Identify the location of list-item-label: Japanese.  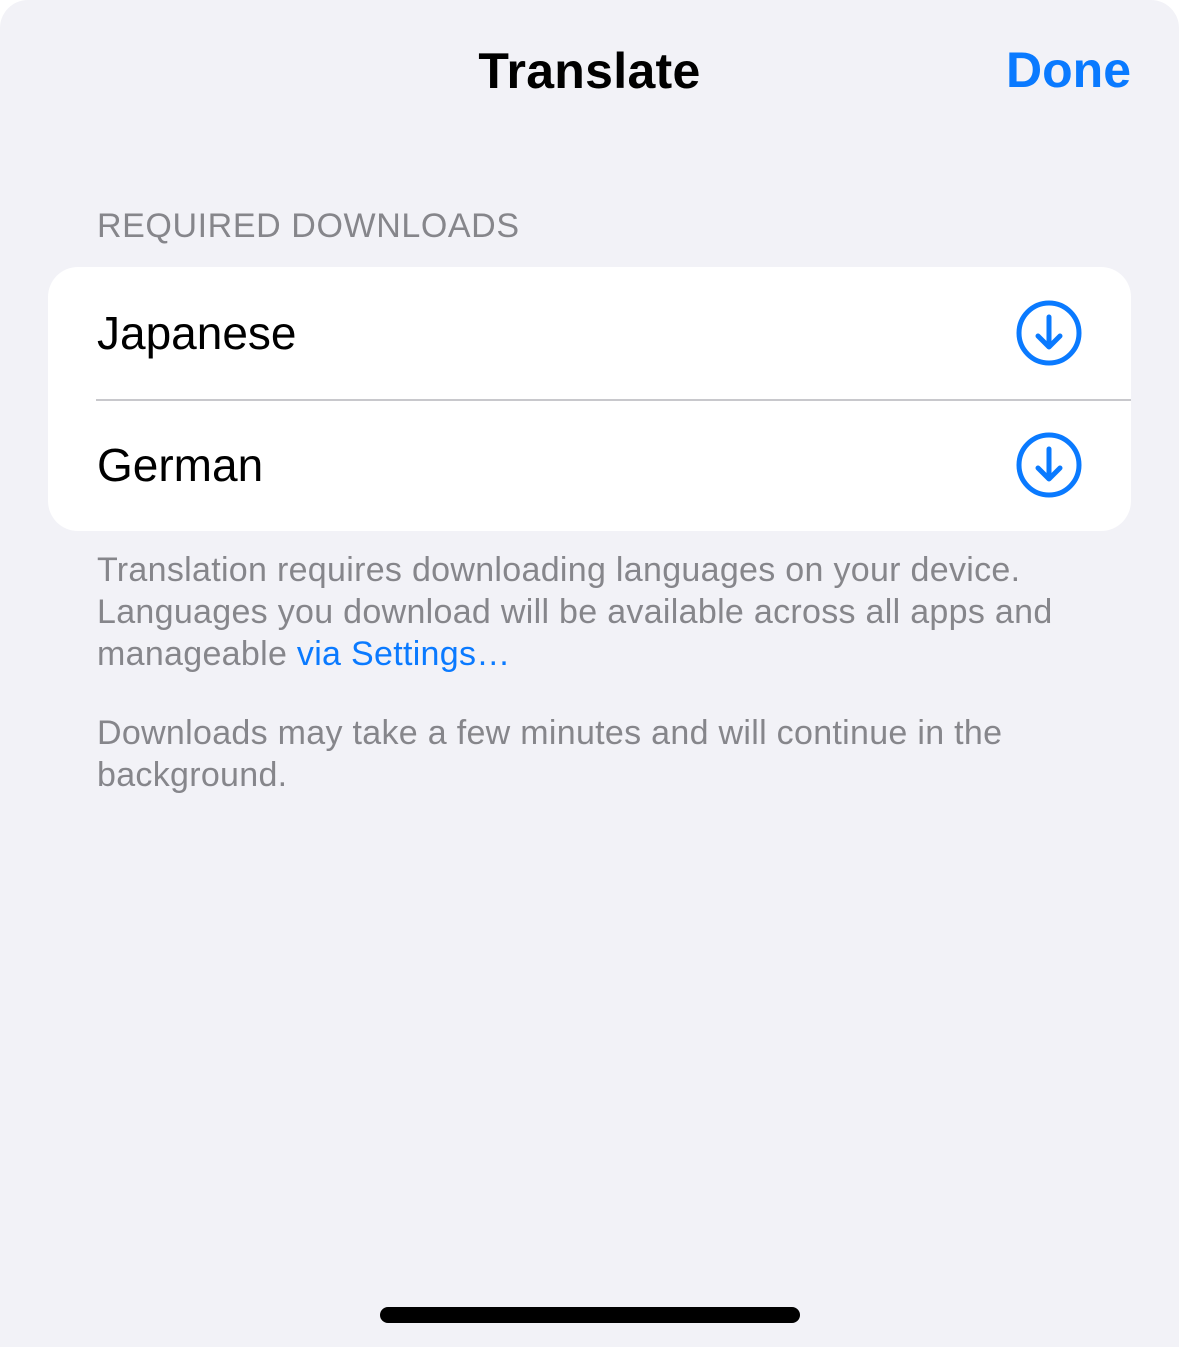
(197, 333).